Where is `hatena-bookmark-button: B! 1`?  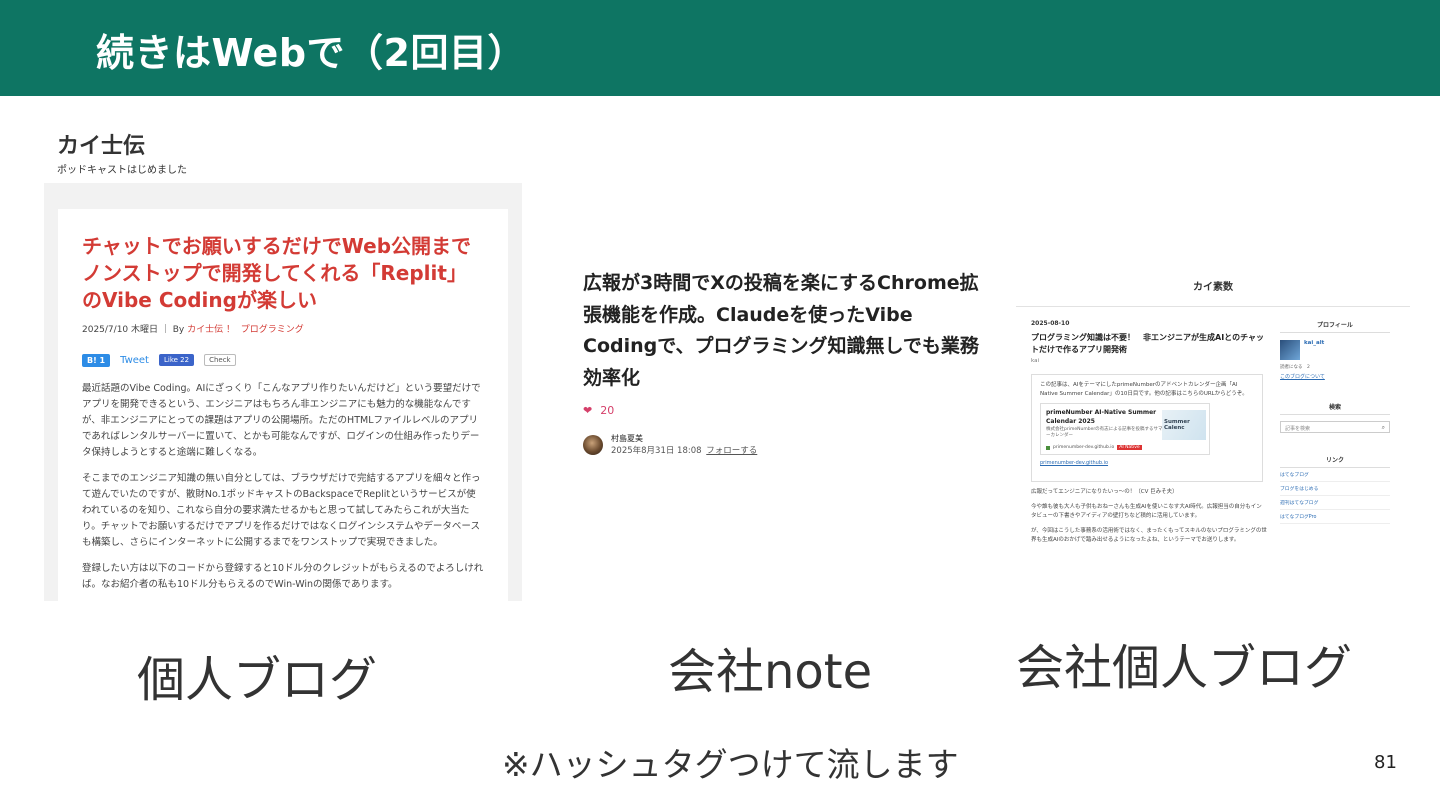 hatena-bookmark-button: B! 1 is located at coordinates (96, 360).